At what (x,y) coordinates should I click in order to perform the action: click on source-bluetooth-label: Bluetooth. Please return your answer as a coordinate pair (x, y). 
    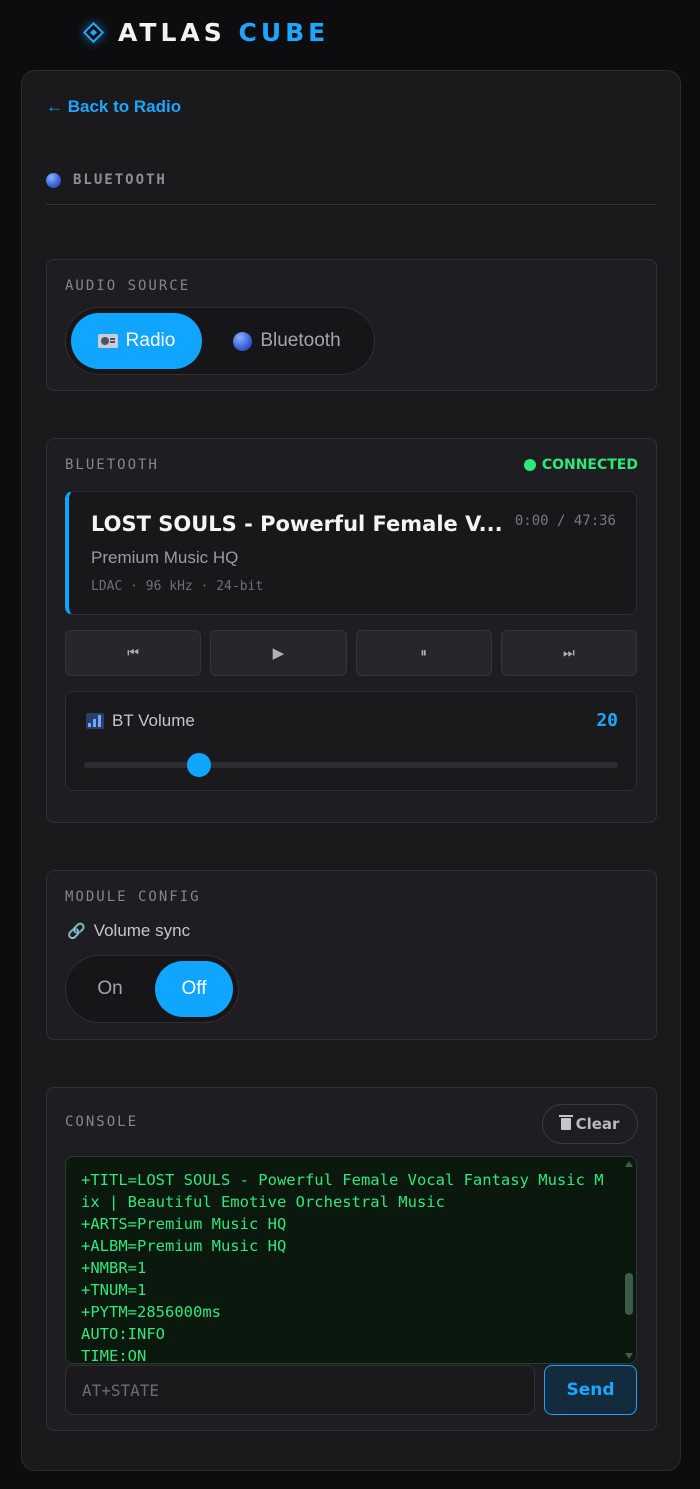
    Looking at the image, I should click on (300, 340).